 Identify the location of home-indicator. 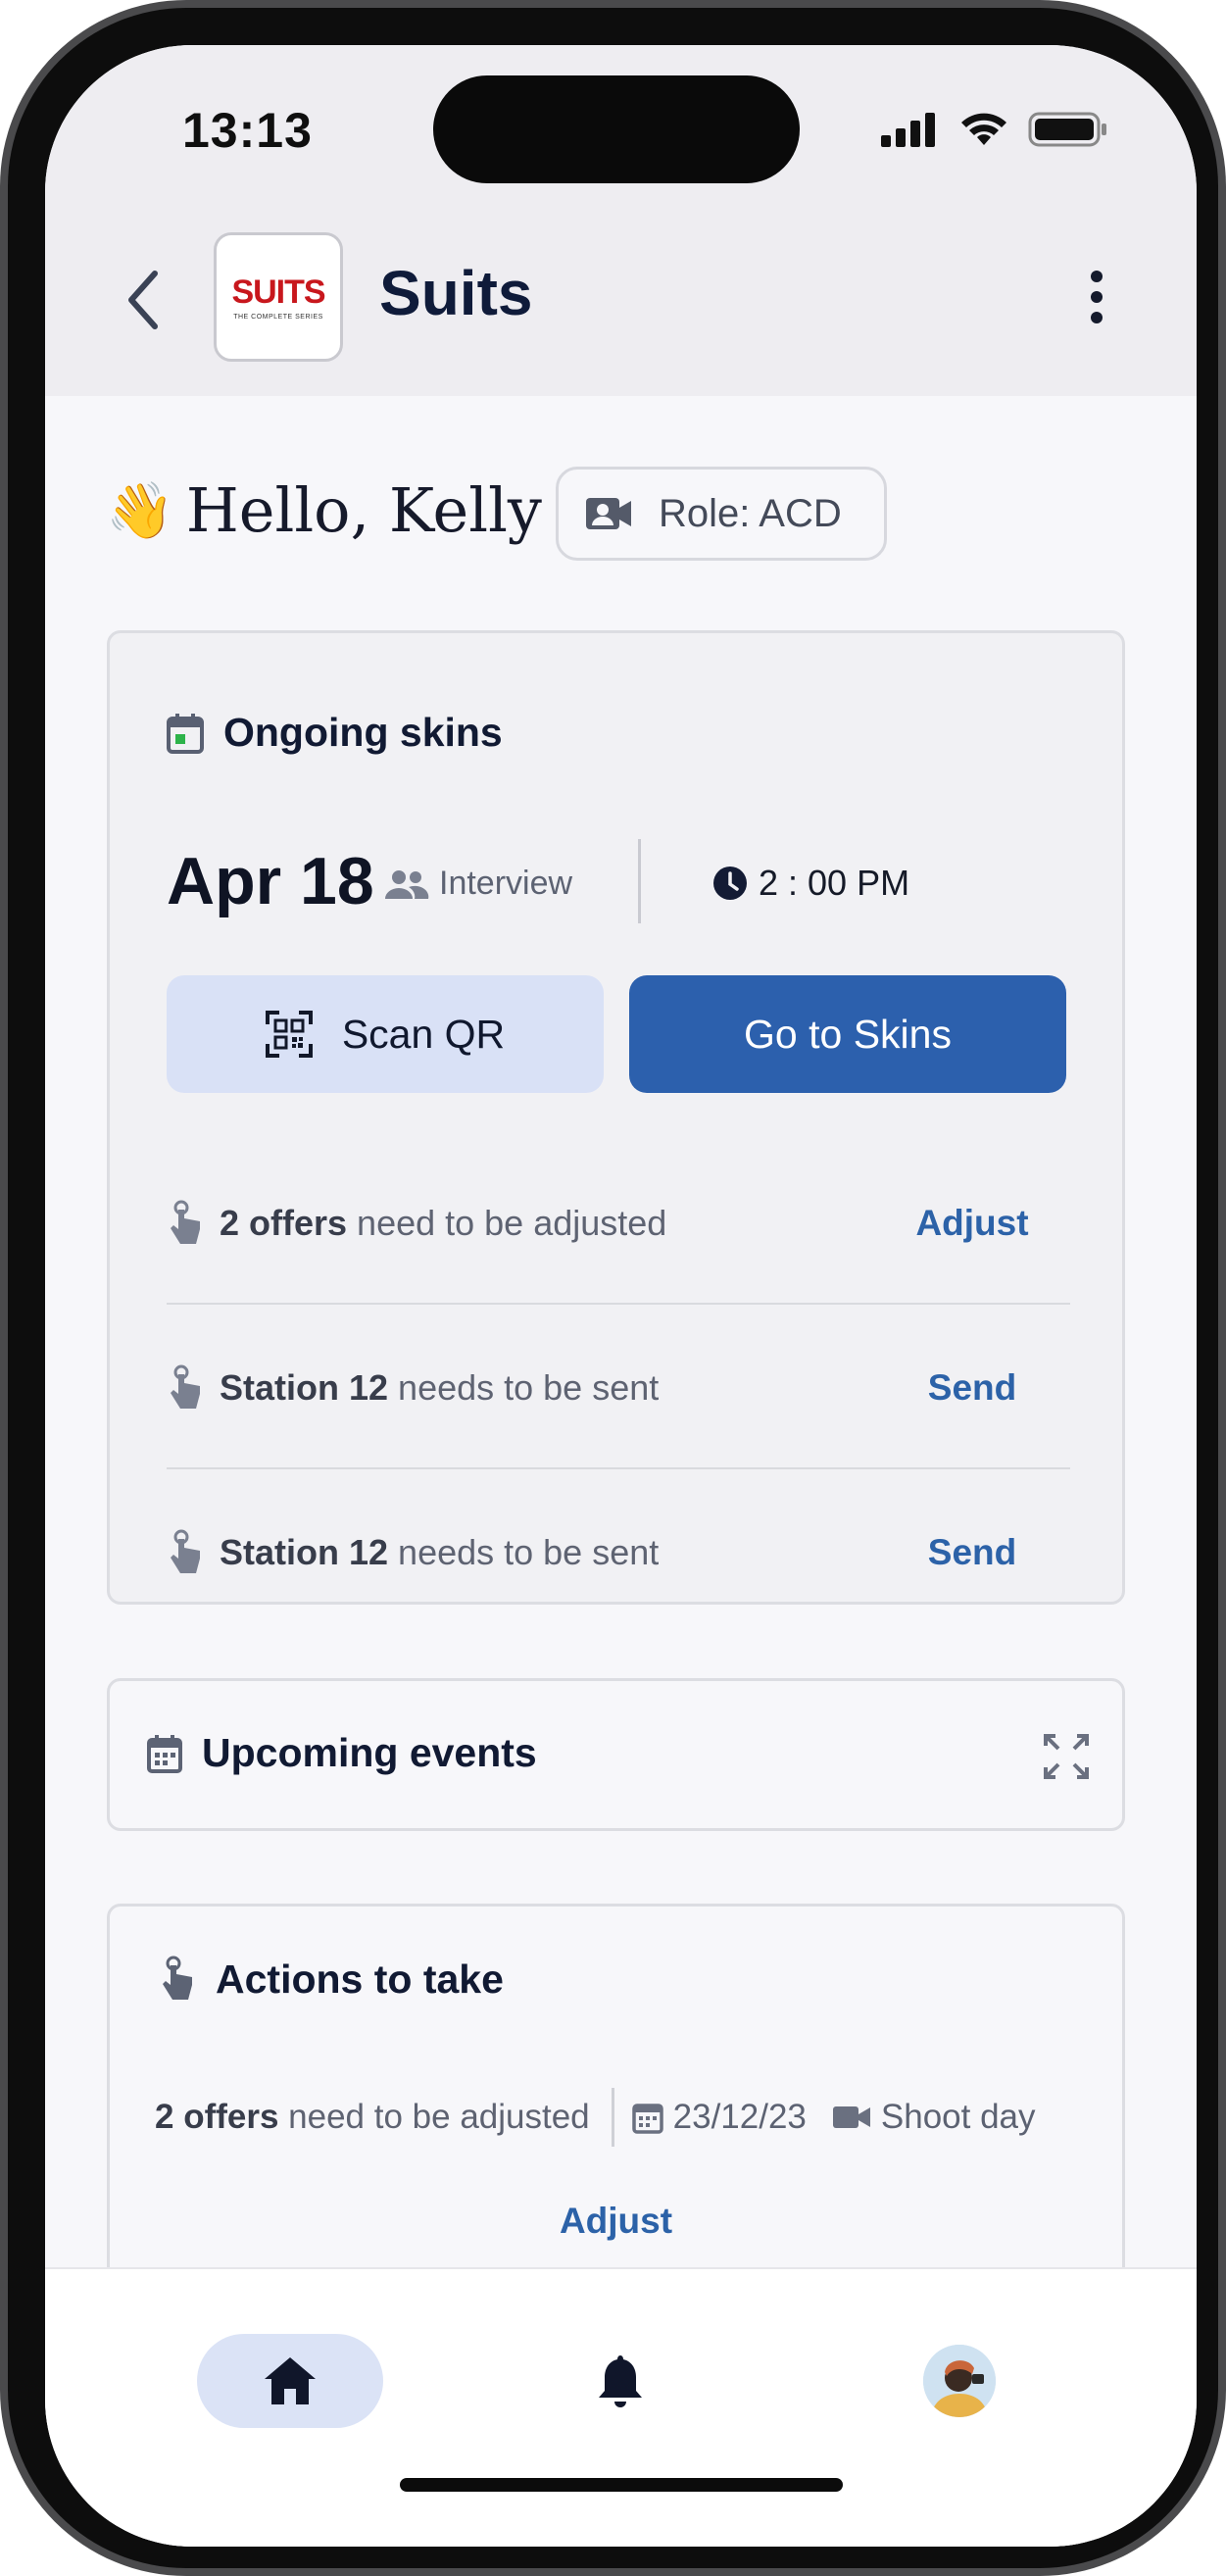
(621, 2485).